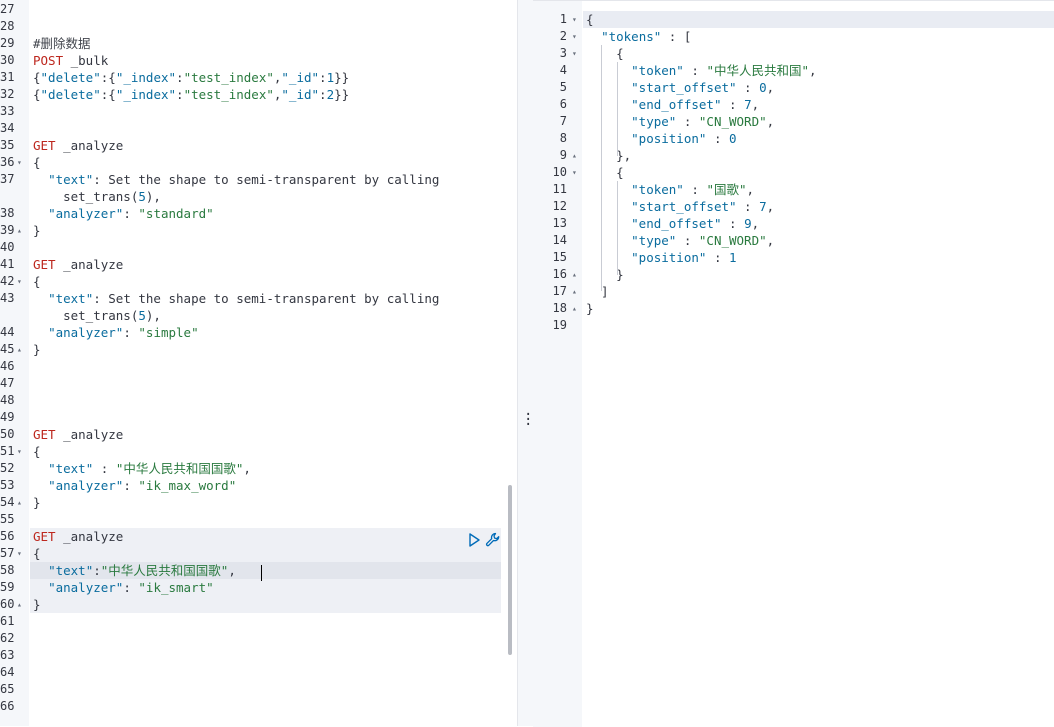  I want to click on code-line: 34, so click(258, 128).